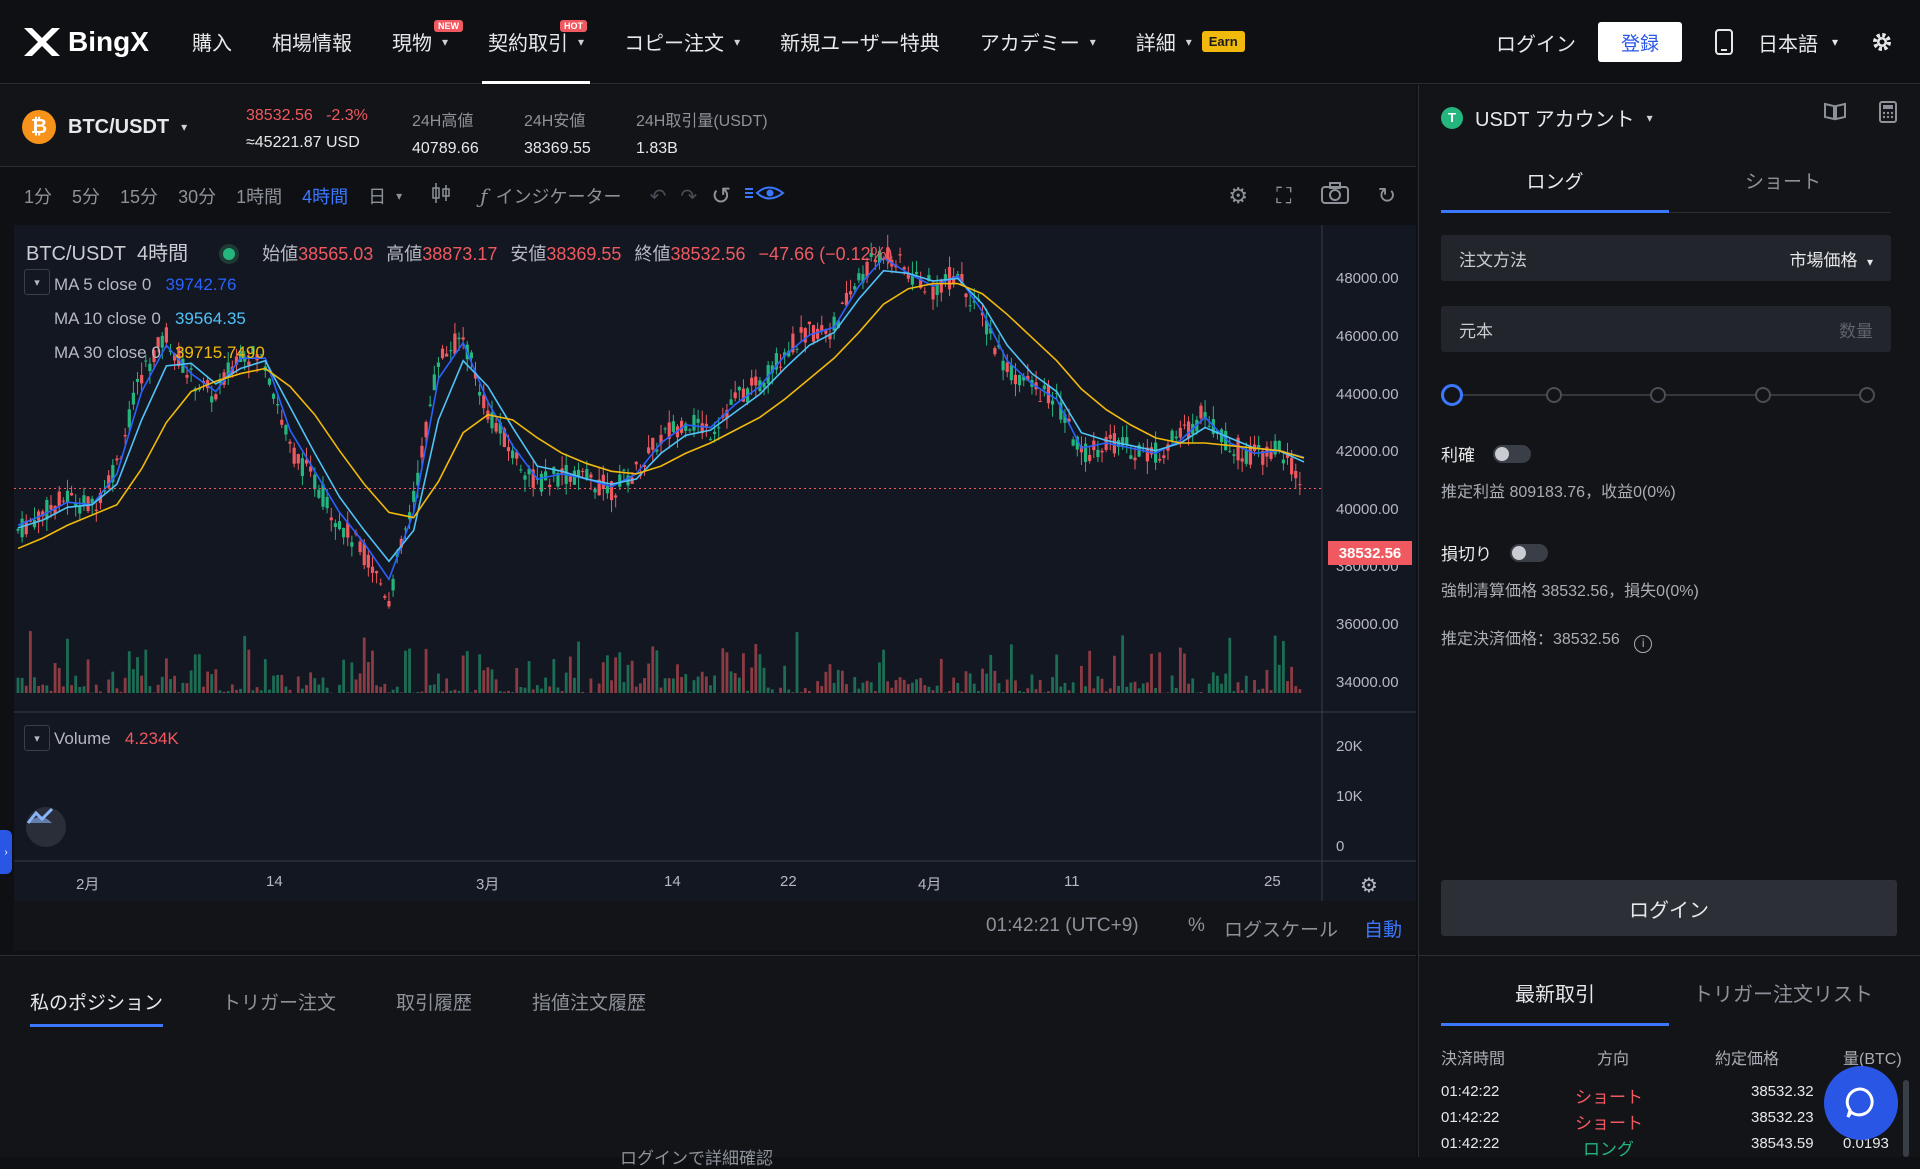  What do you see at coordinates (434, 1001) in the screenshot?
I see `tab-trade-history: 取引履歴` at bounding box center [434, 1001].